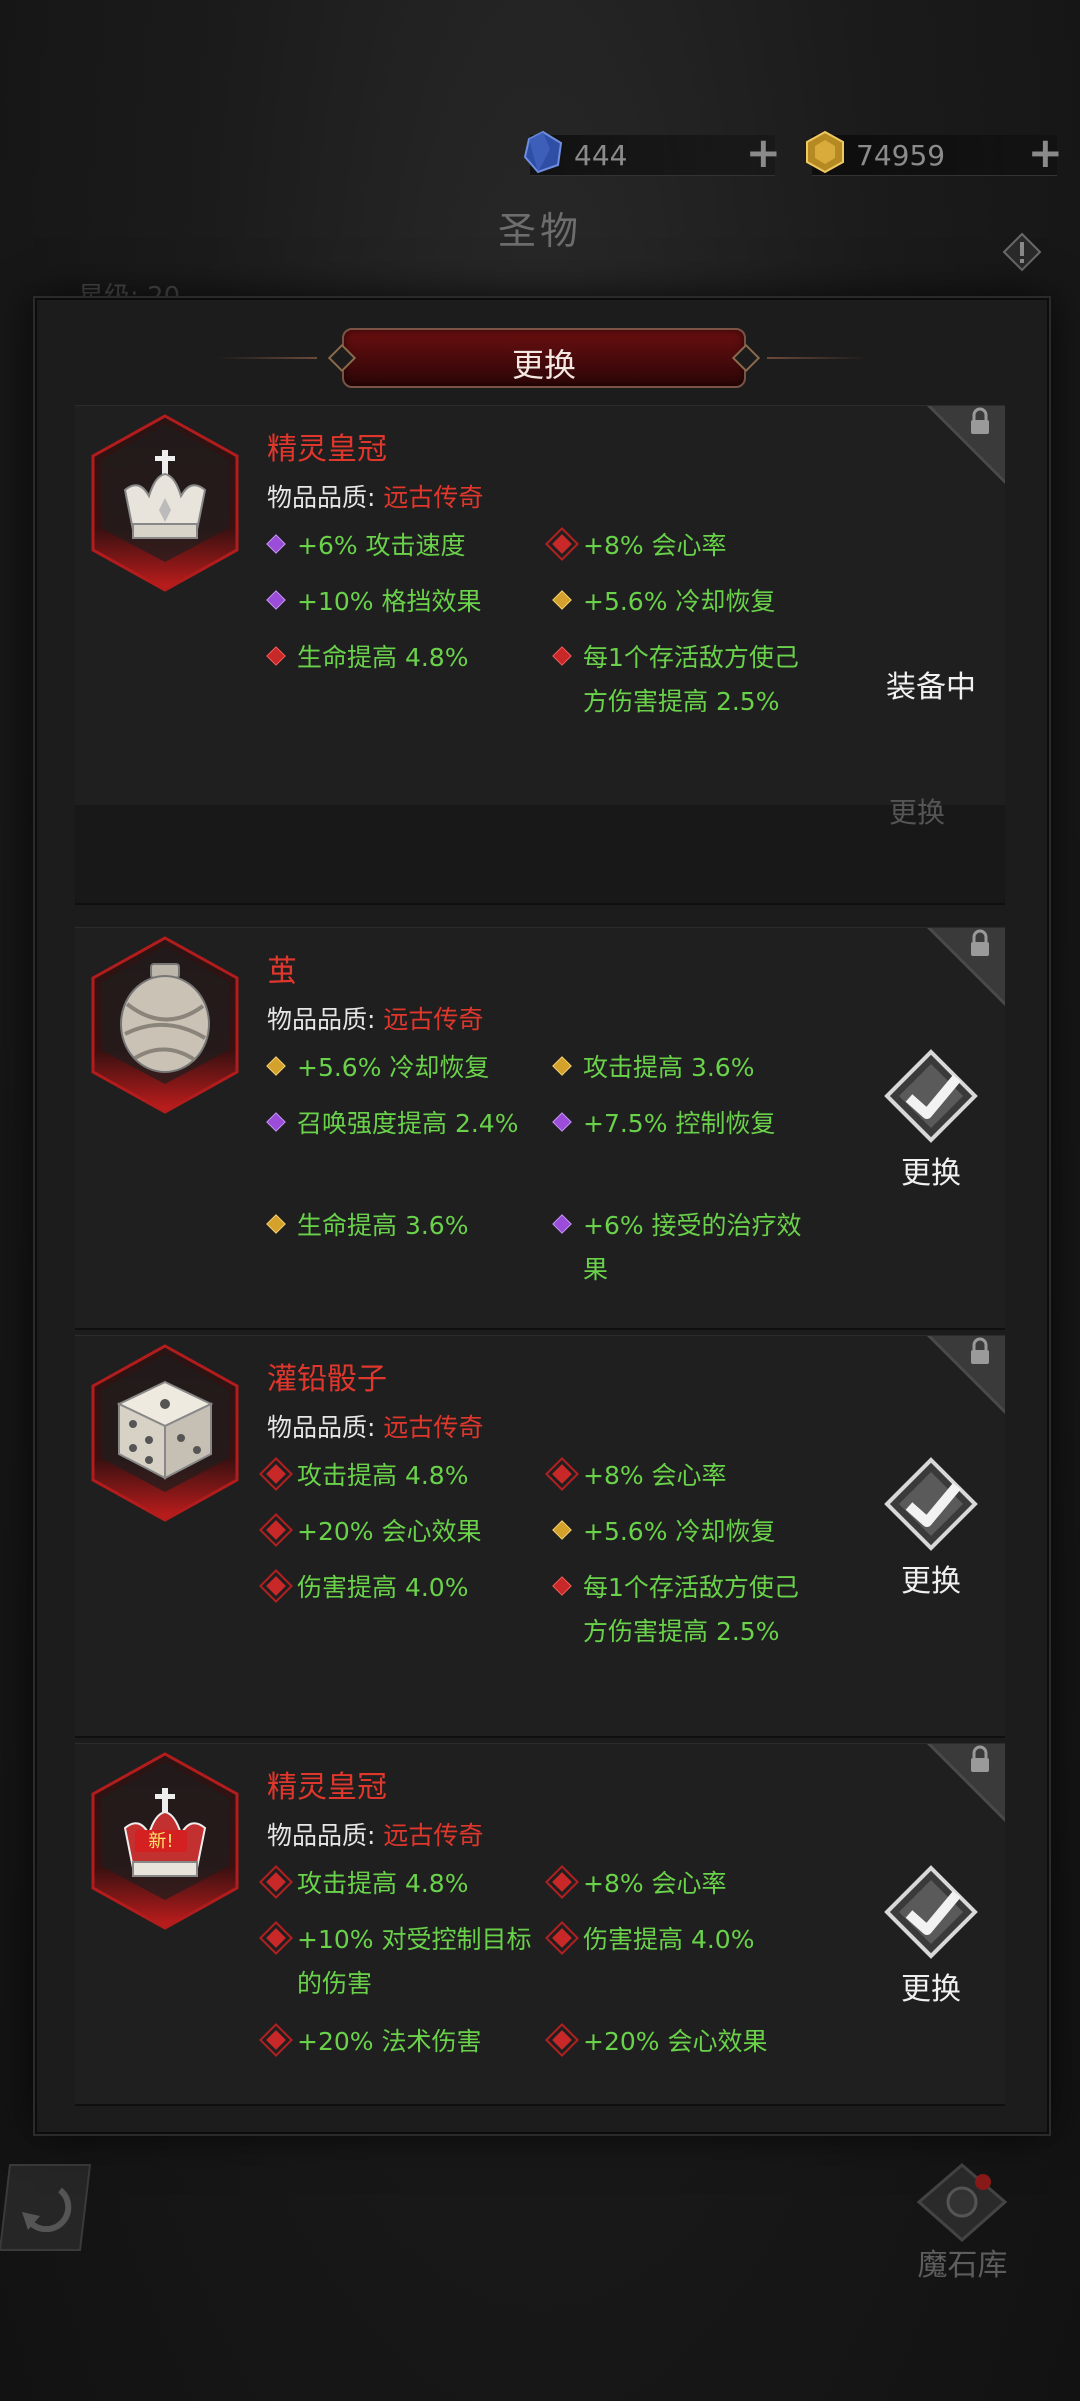 This screenshot has width=1080, height=2401. I want to click on hidden-row-strip: 更换, so click(540, 850).